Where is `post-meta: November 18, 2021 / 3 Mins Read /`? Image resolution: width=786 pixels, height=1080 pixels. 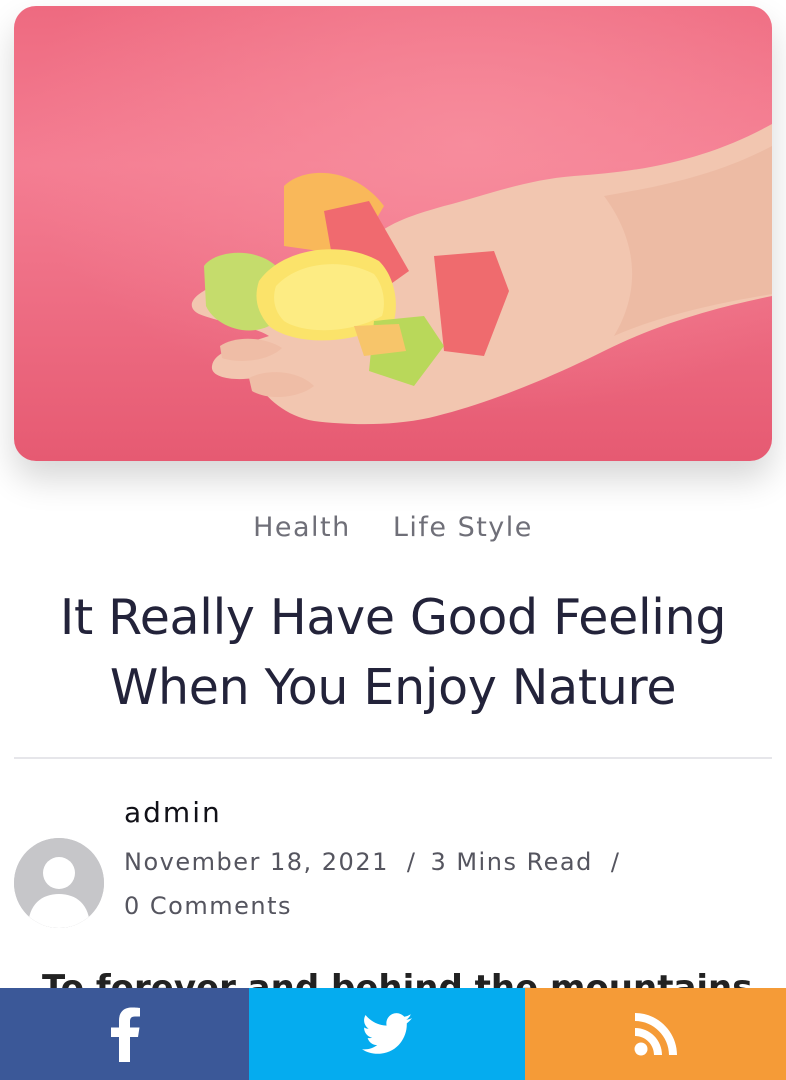 post-meta: November 18, 2021 / 3 Mins Read / is located at coordinates (379, 862).